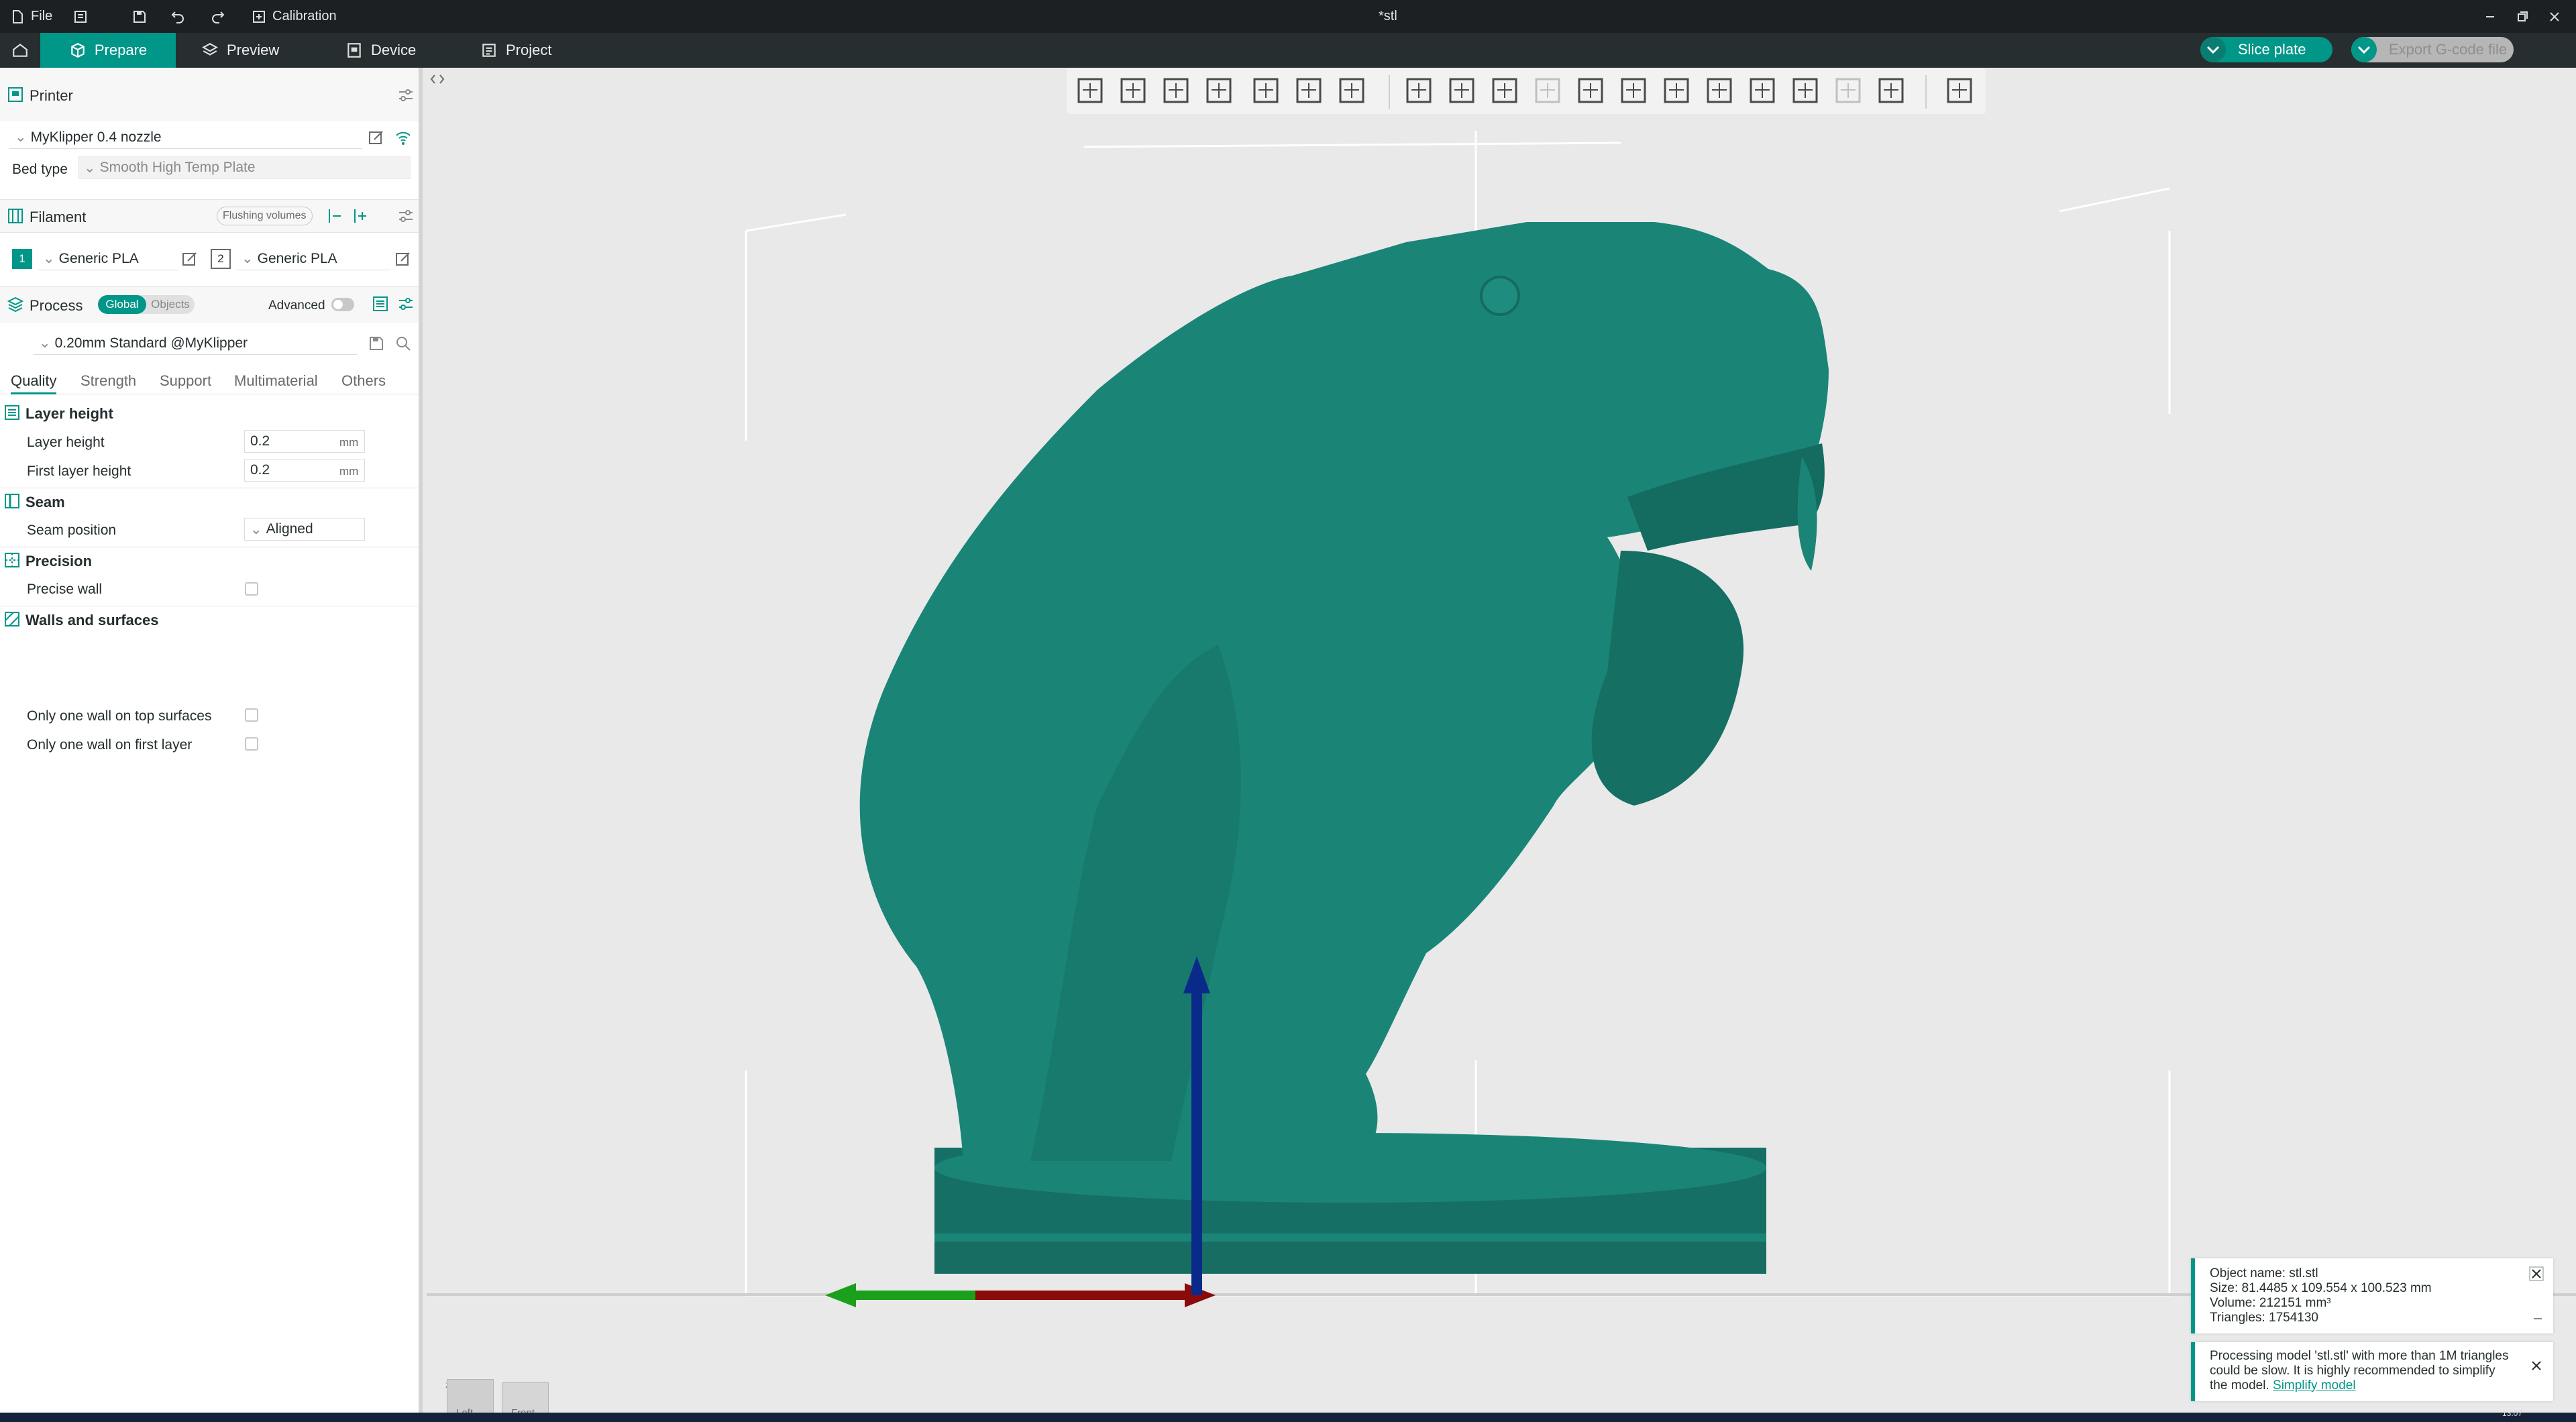  I want to click on bed-type-label: Bed type, so click(40, 170).